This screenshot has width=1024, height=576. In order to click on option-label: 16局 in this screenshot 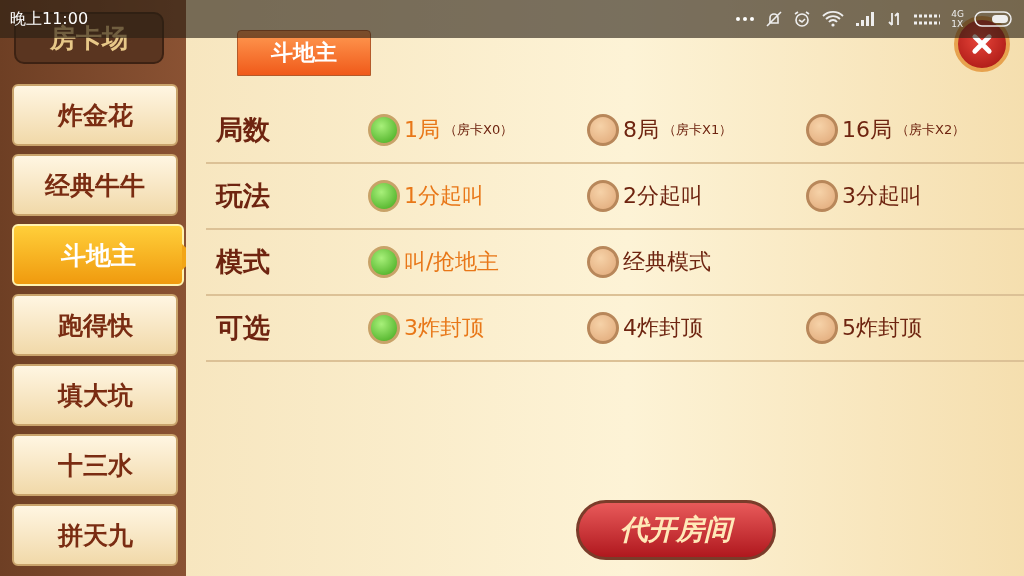, I will do `click(867, 130)`.